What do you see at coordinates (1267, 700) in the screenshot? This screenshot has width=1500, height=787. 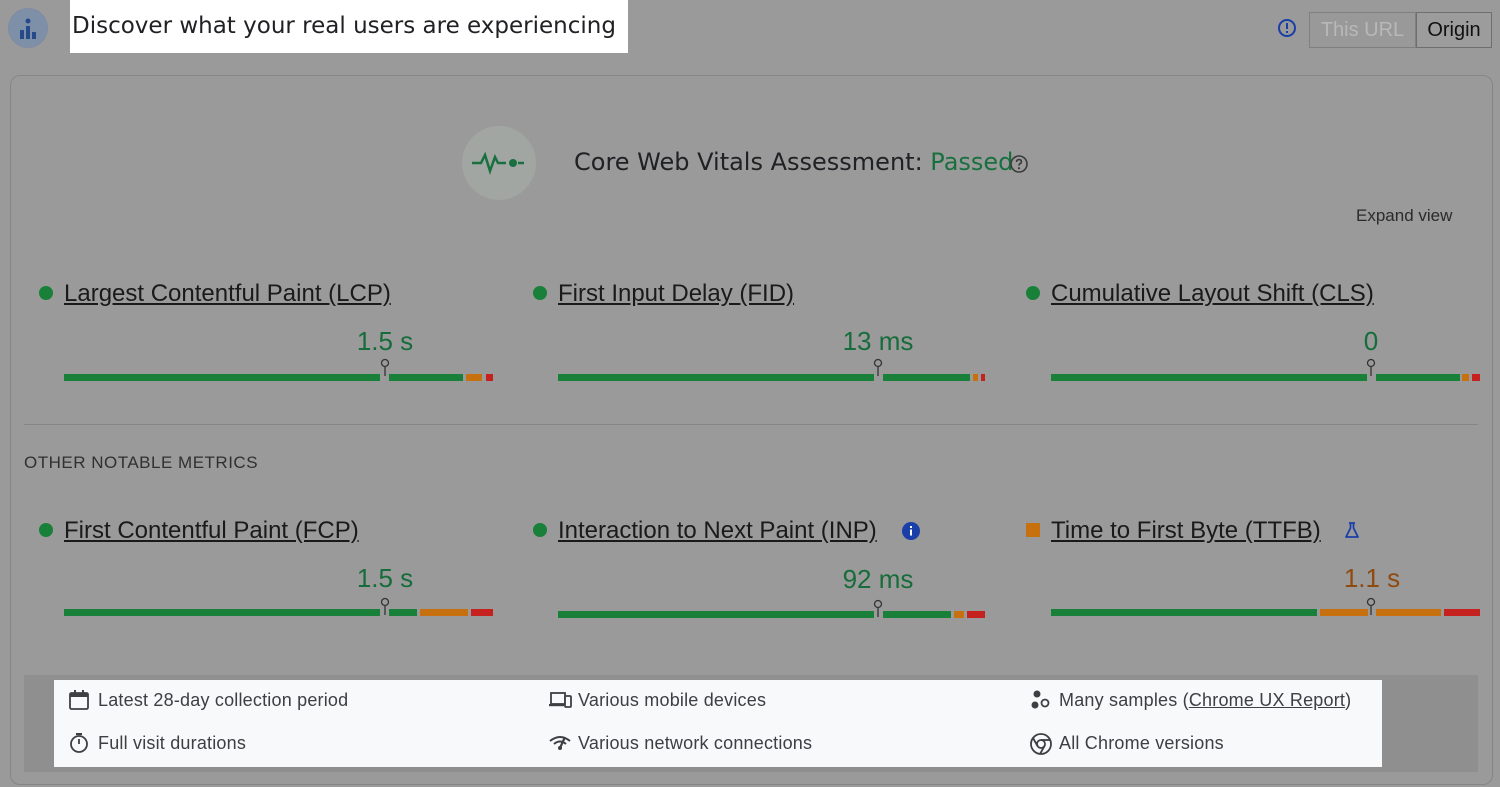 I see `chrome-ux-report-link: Chrome UX Report` at bounding box center [1267, 700].